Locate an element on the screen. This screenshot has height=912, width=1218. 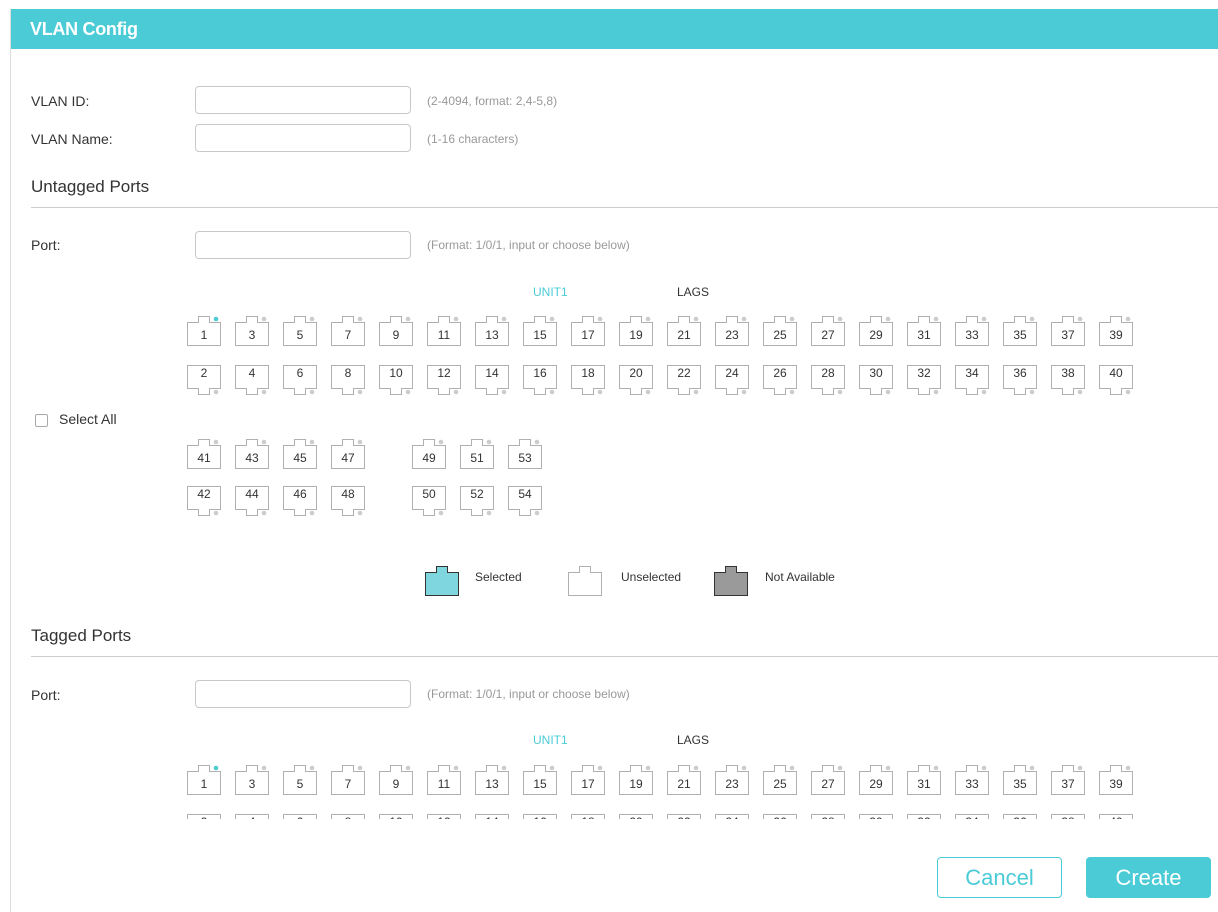
tagged-port-17: 17 is located at coordinates (588, 780).